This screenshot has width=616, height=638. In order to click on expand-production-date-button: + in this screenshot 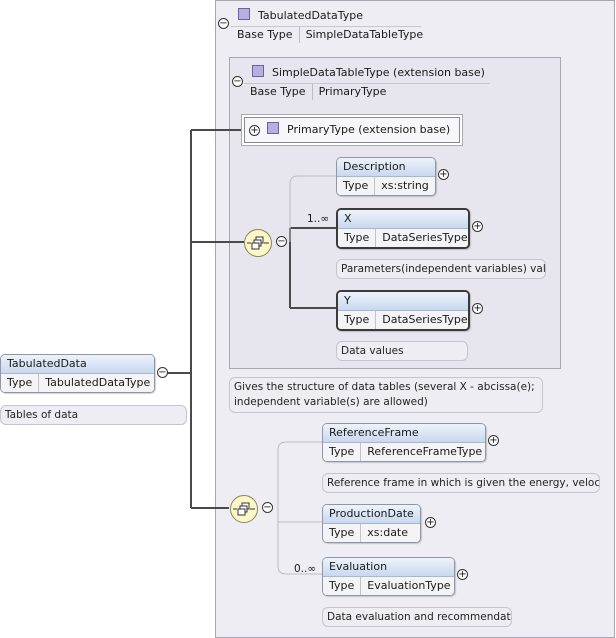, I will do `click(430, 522)`.